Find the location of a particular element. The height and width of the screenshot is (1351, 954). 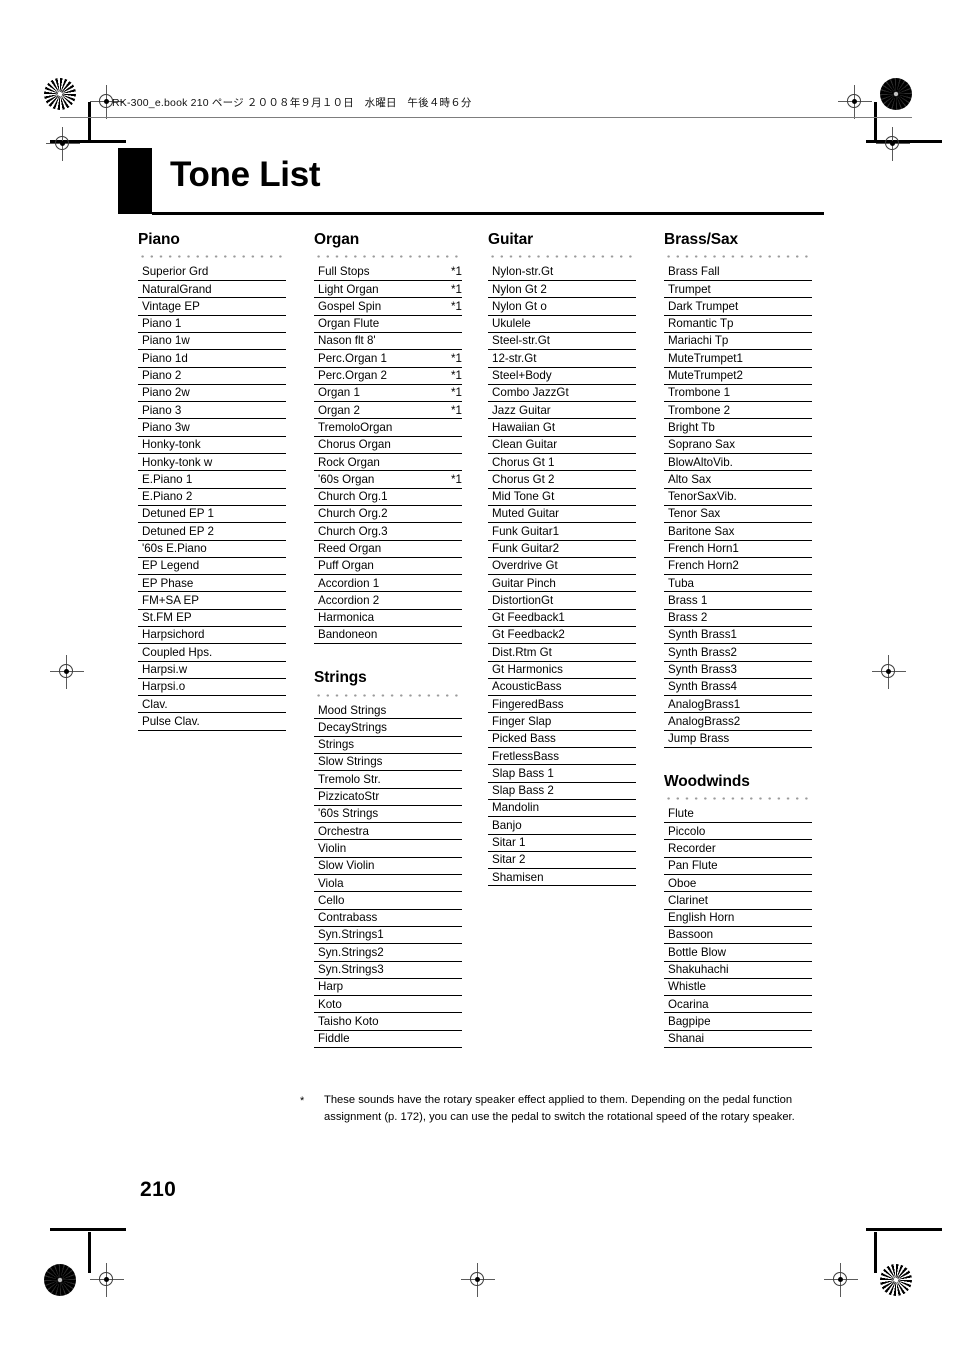

tone-name: Chorus Gt 2 is located at coordinates (548, 479).